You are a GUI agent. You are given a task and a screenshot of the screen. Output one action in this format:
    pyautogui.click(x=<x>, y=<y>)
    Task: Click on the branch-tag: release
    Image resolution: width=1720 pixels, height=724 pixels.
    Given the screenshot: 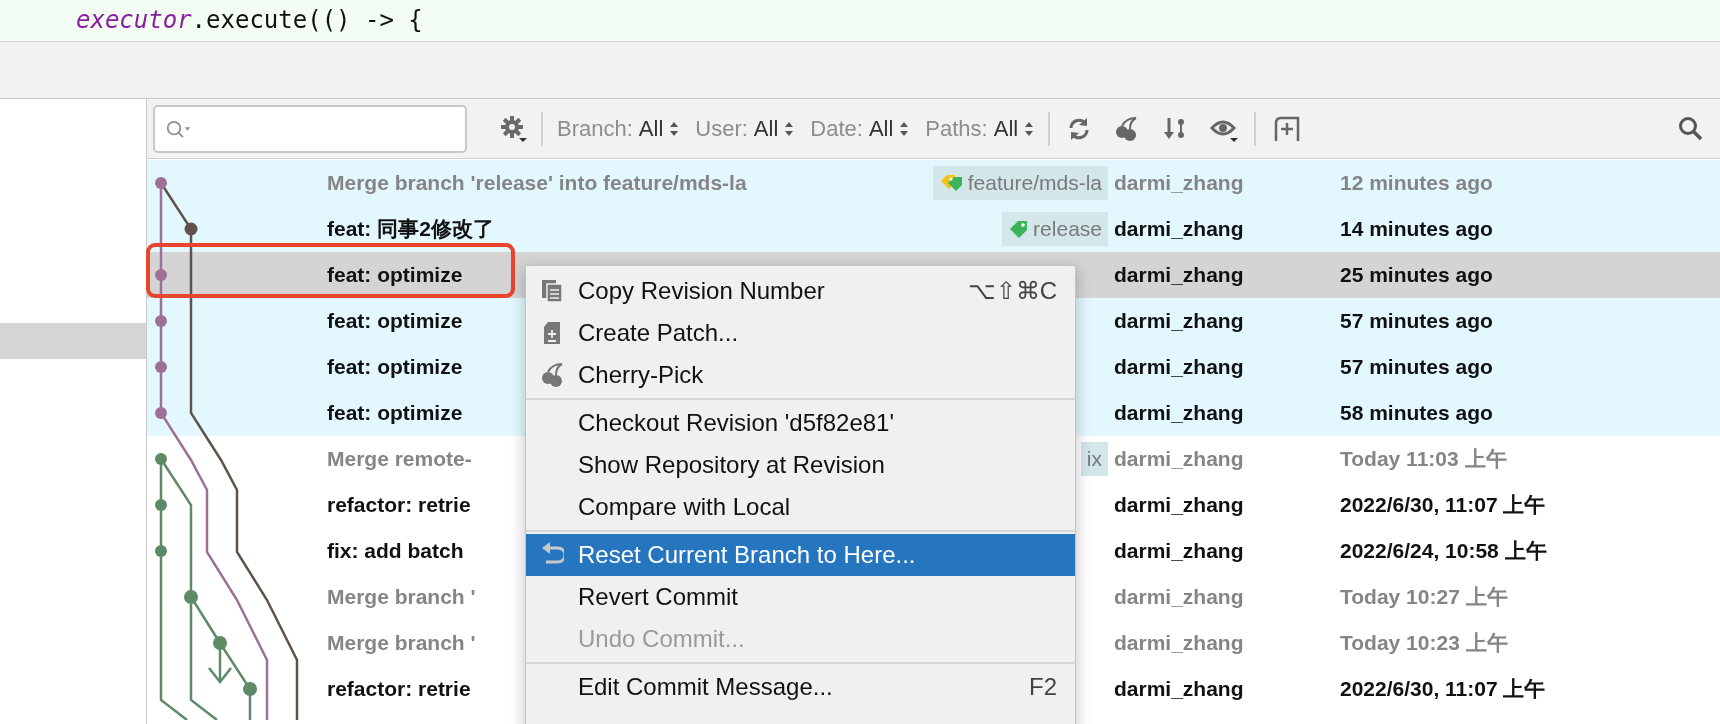 What is the action you would take?
    pyautogui.click(x=1055, y=229)
    